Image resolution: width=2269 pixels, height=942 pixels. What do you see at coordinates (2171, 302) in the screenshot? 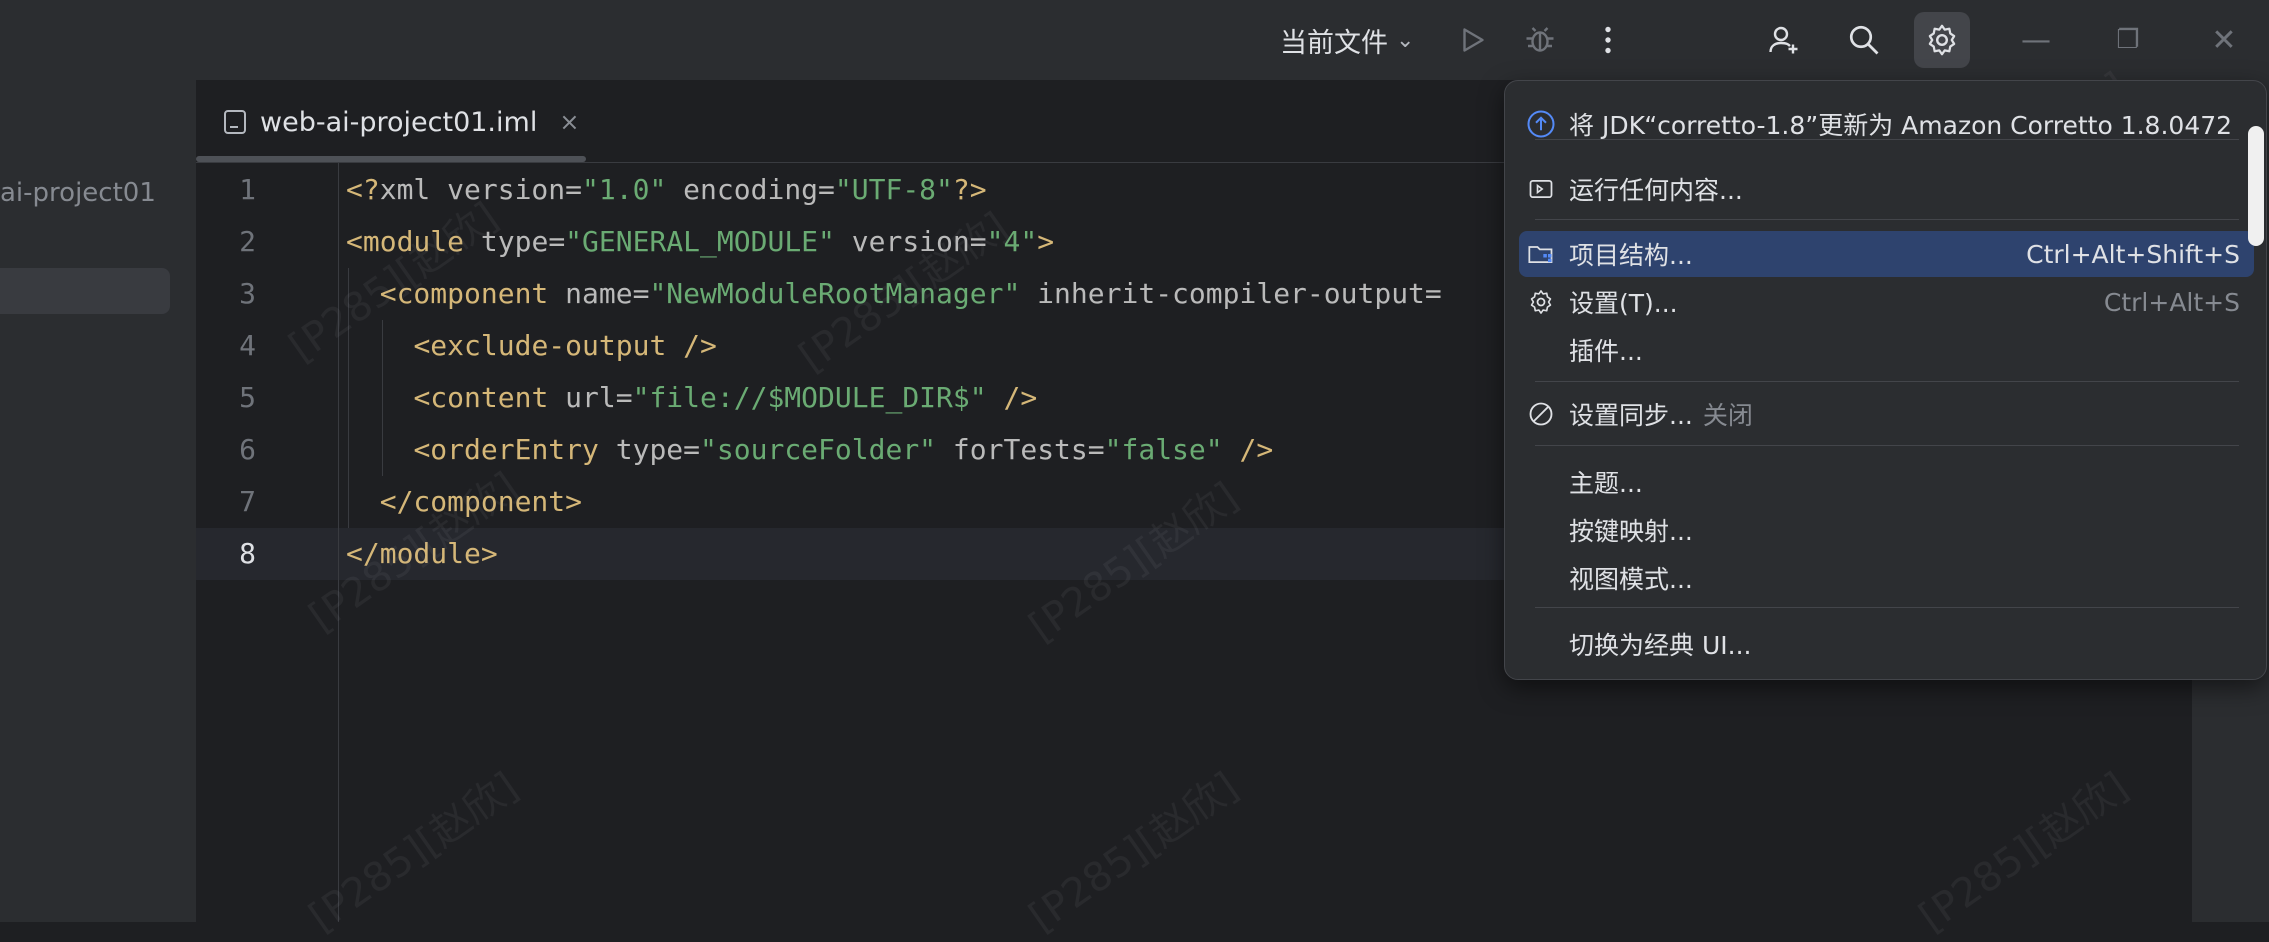
I see `menu-item-shortcut: Ctrl+Alt+S` at bounding box center [2171, 302].